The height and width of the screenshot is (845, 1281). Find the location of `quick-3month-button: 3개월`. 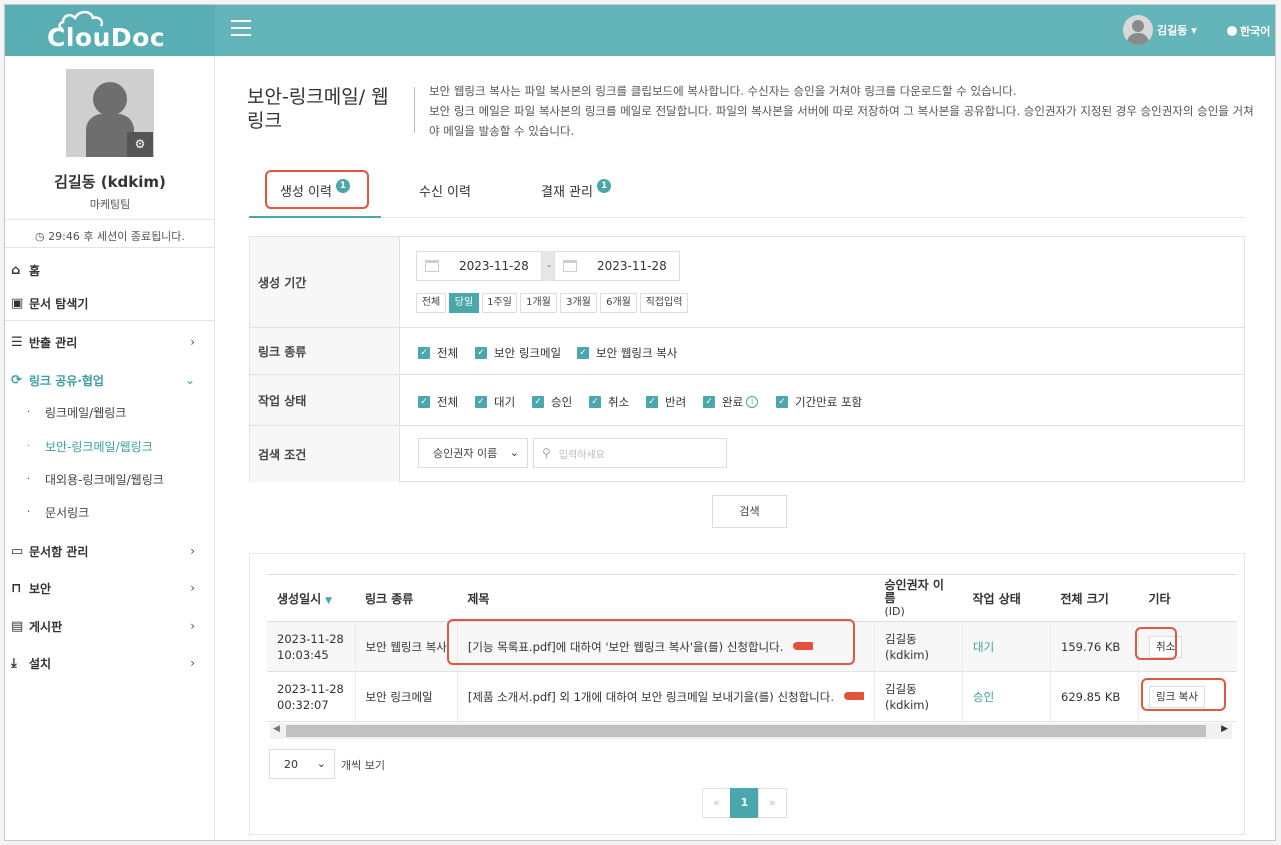

quick-3month-button: 3개월 is located at coordinates (578, 303).